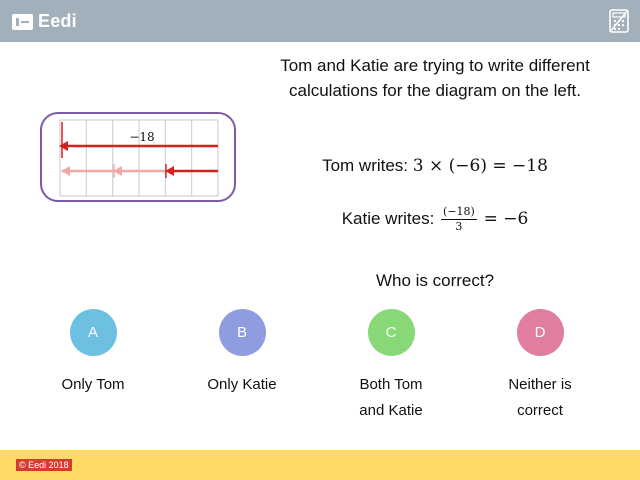  I want to click on header-bar: Eedi, so click(320, 21).